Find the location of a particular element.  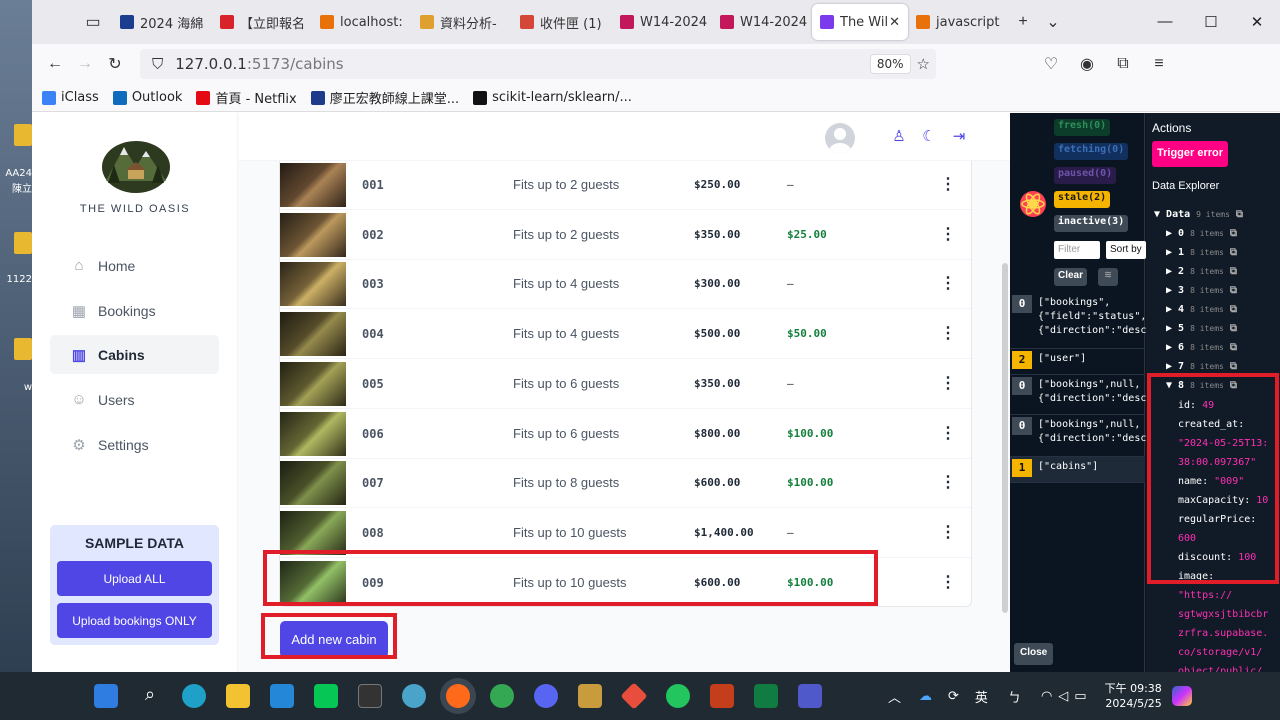

sort-select: Sort by is located at coordinates (1126, 250).